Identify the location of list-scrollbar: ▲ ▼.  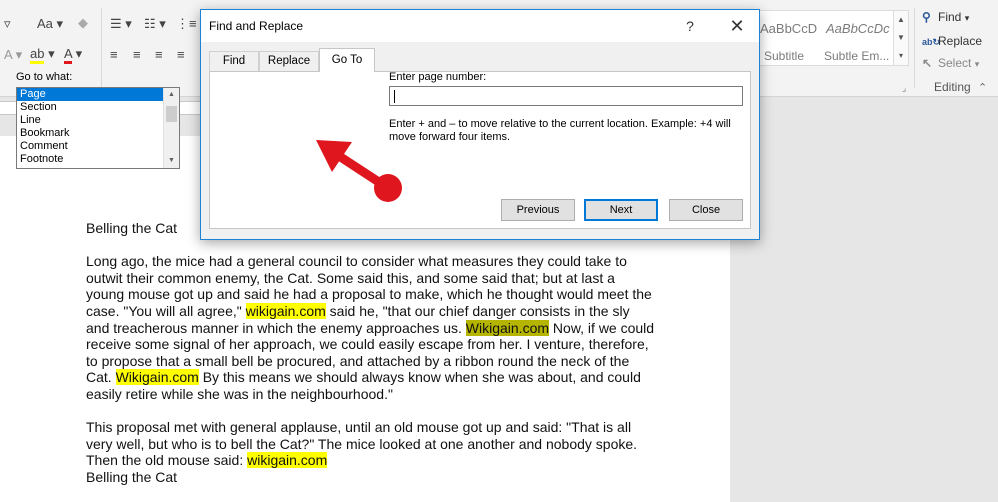
(171, 128).